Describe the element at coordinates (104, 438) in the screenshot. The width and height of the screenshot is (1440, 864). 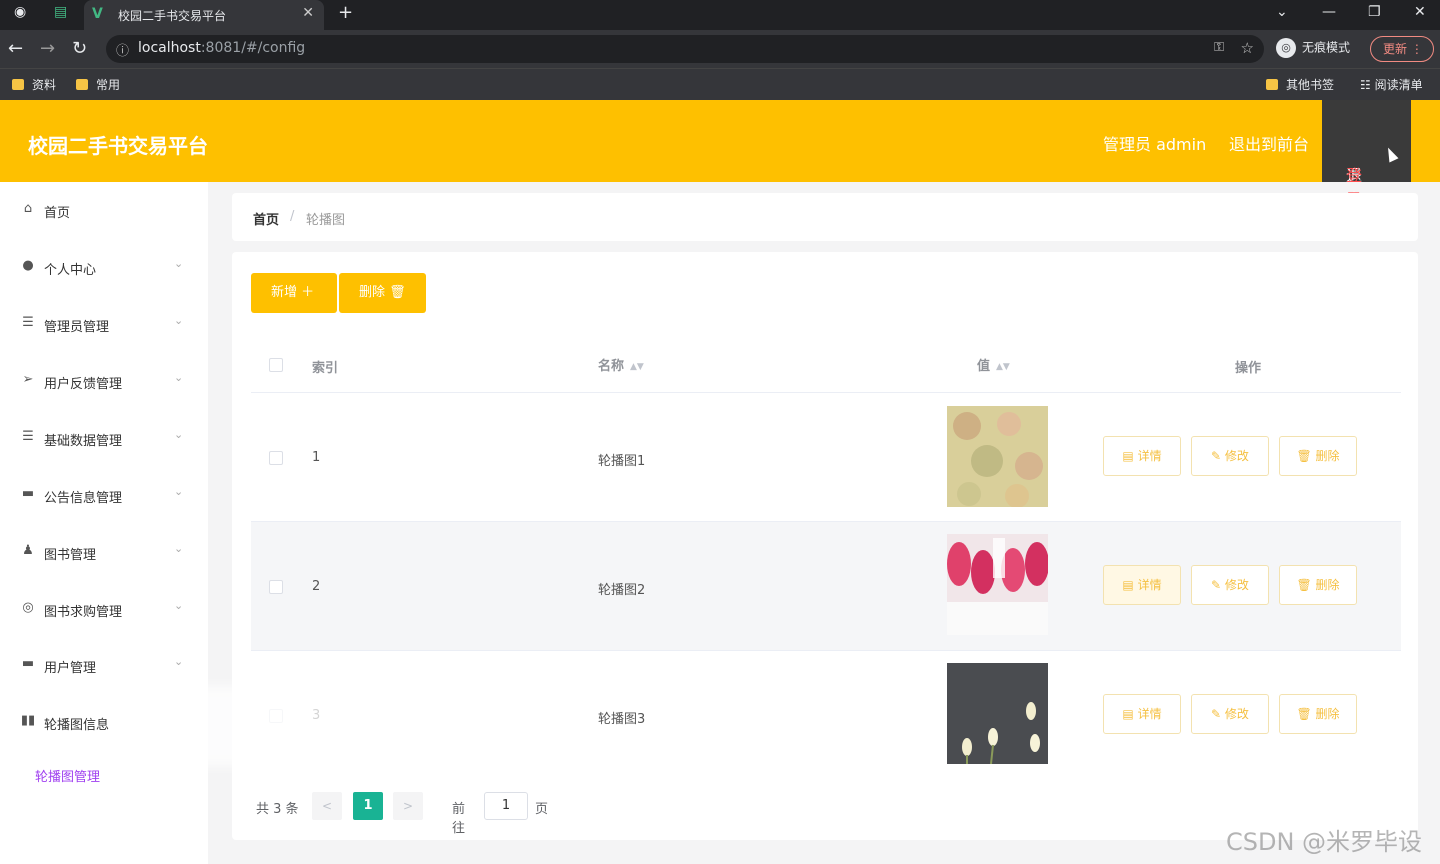
I see `sidebar-item-basedata: ☰ 基础数据管理 ⌄` at that location.